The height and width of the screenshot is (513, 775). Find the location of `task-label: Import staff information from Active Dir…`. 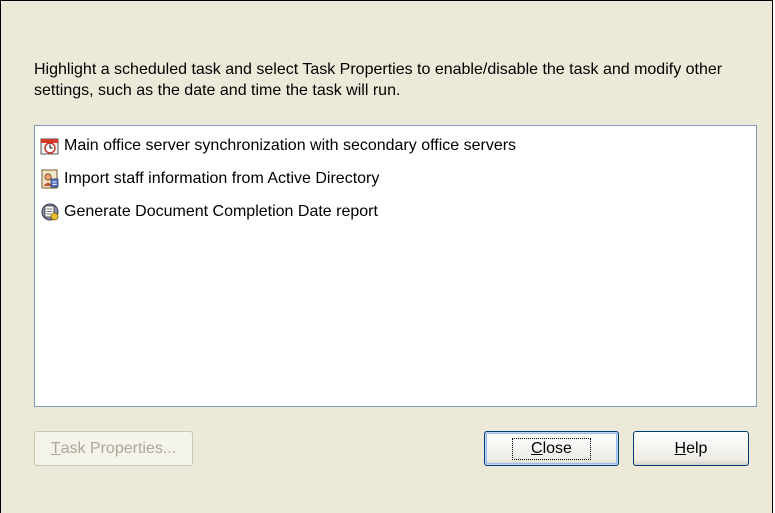

task-label: Import staff information from Active Dir… is located at coordinates (222, 178).